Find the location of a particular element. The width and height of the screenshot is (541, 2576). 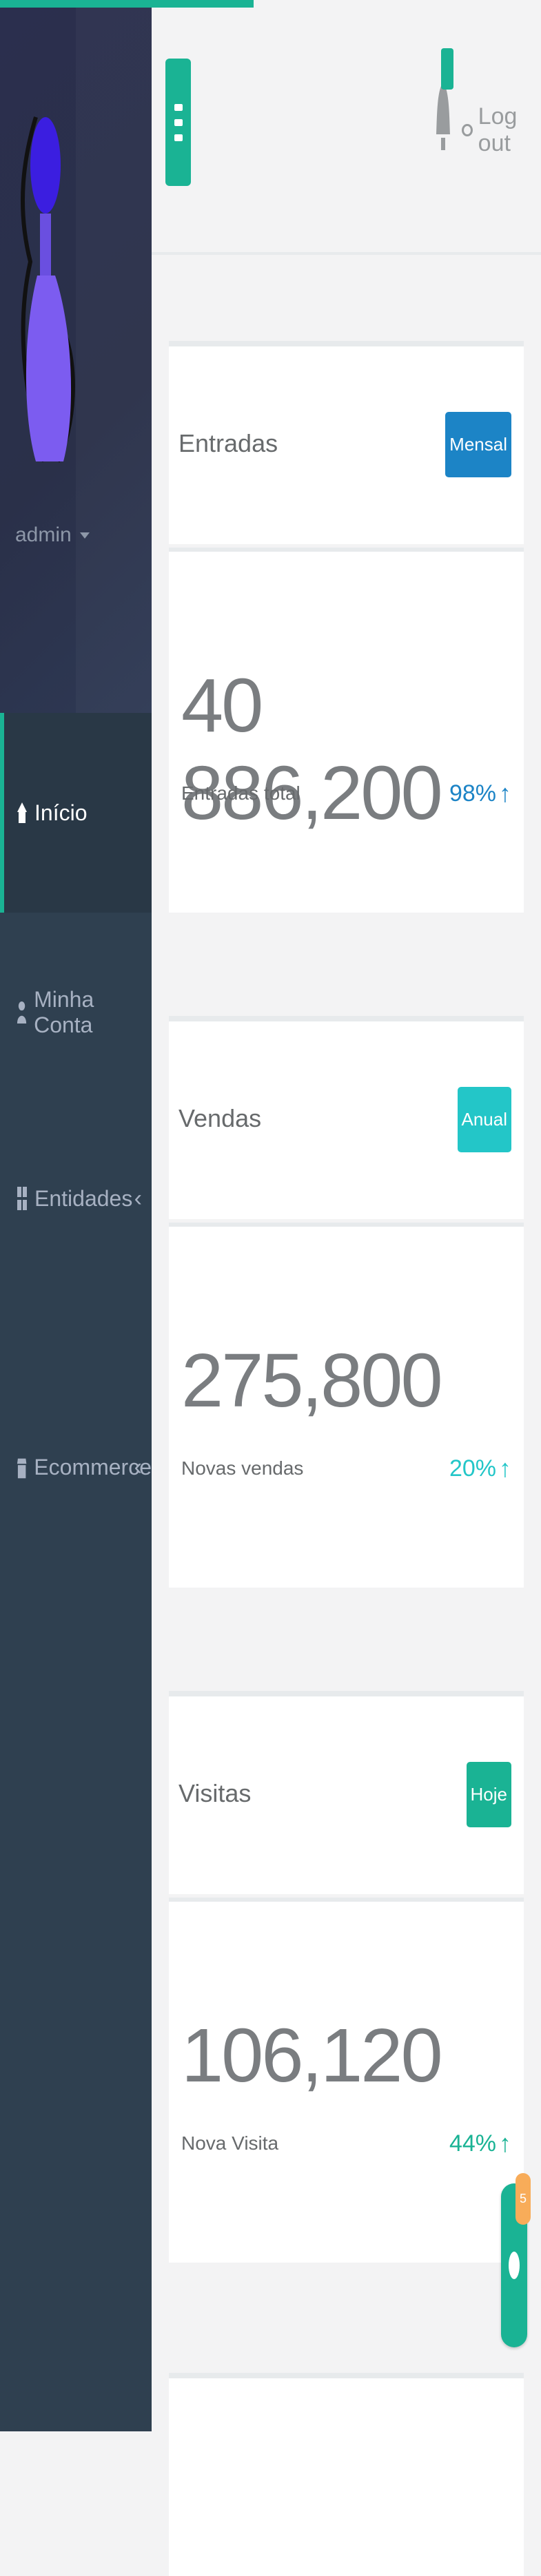

widget-header is located at coordinates (346, 2474).